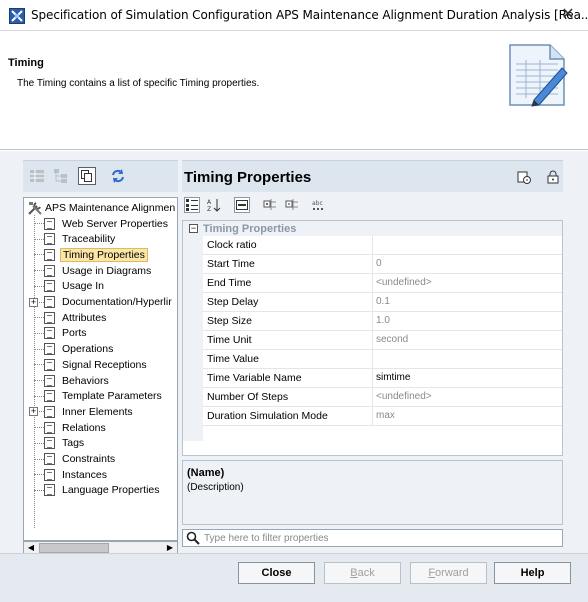  Describe the element at coordinates (568, 15) in the screenshot. I see `close-icon: ✕` at that location.